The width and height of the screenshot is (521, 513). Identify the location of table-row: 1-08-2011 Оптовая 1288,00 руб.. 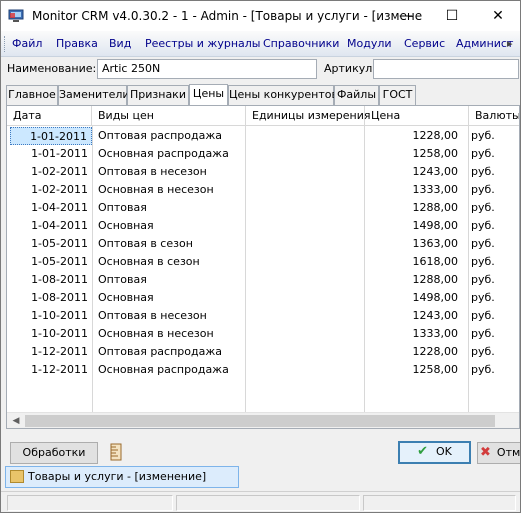
(263, 280).